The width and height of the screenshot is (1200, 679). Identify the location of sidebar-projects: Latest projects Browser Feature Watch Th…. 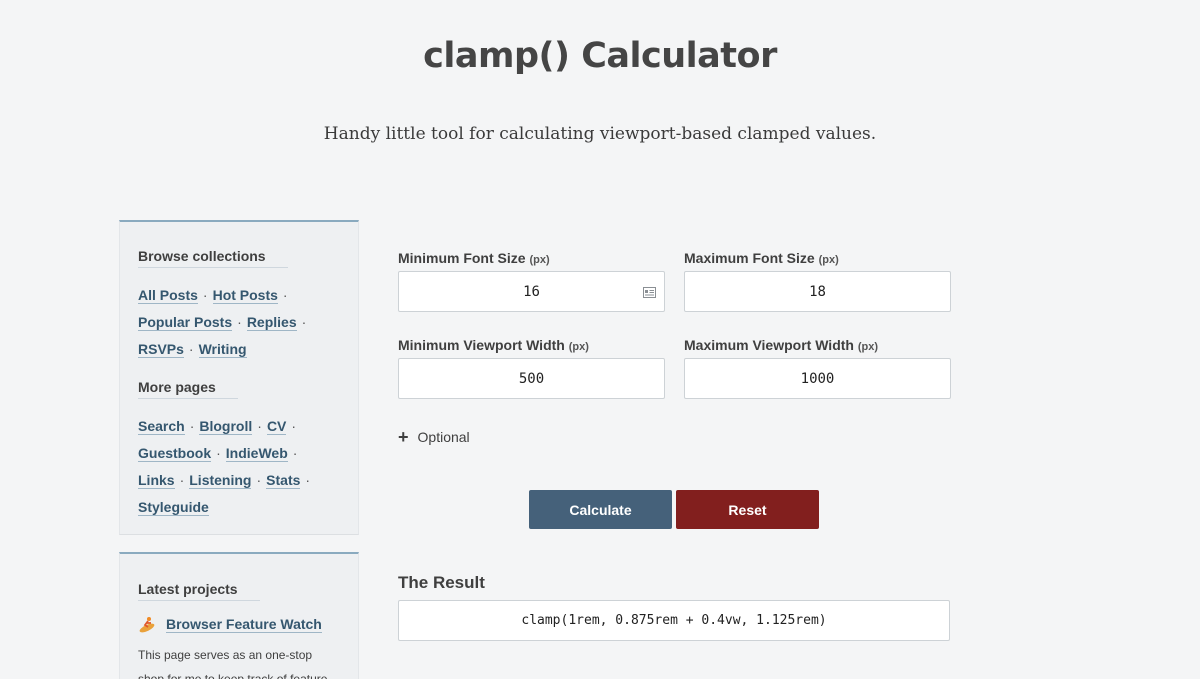
(239, 615).